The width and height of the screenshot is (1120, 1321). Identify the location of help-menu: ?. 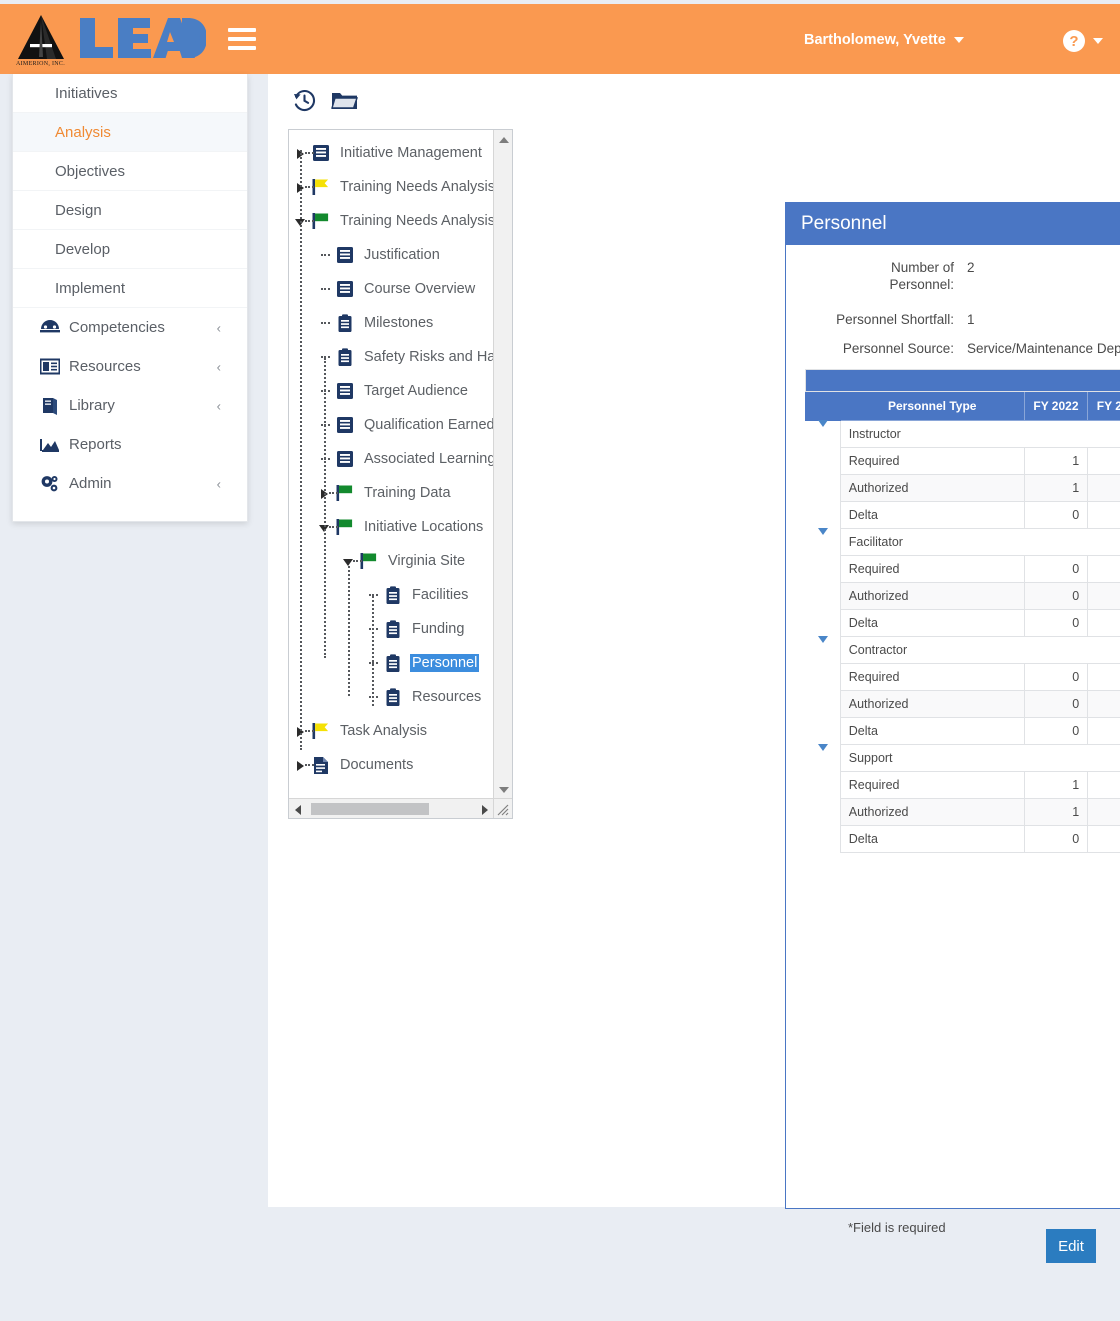
(1083, 41).